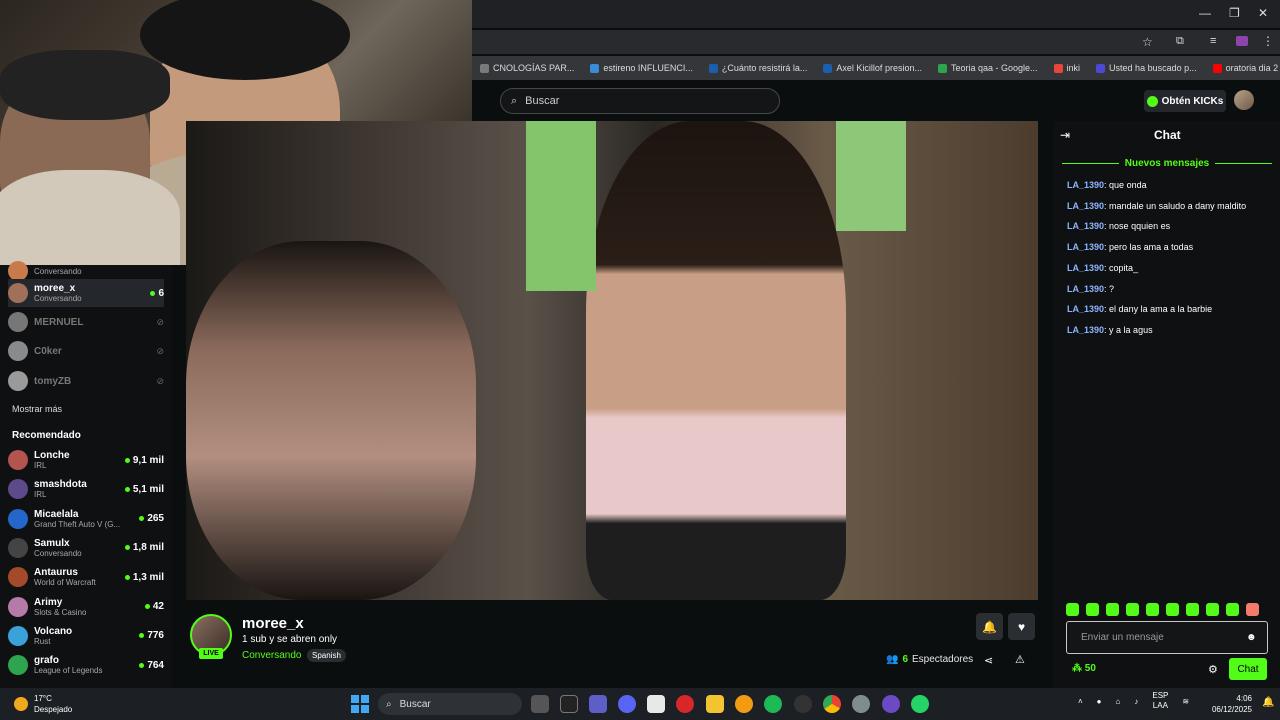 This screenshot has width=1280, height=720. Describe the element at coordinates (1263, 13) in the screenshot. I see `close-icon: ✕` at that location.